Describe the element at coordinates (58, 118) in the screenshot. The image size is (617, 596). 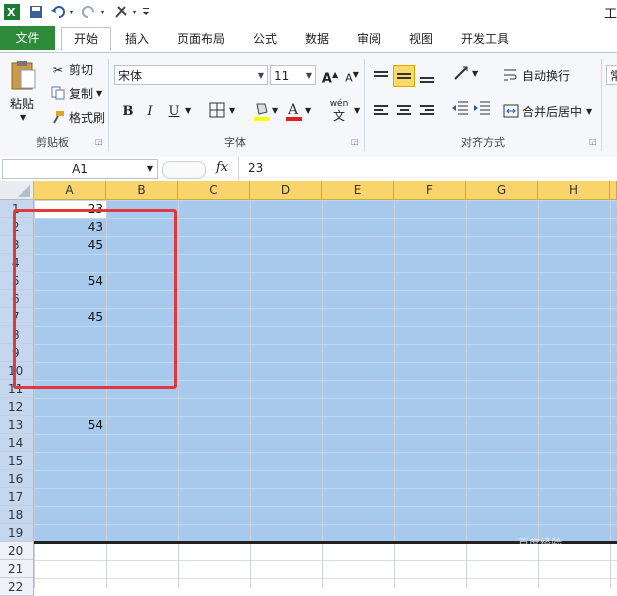
I see `format-painter-icon` at that location.